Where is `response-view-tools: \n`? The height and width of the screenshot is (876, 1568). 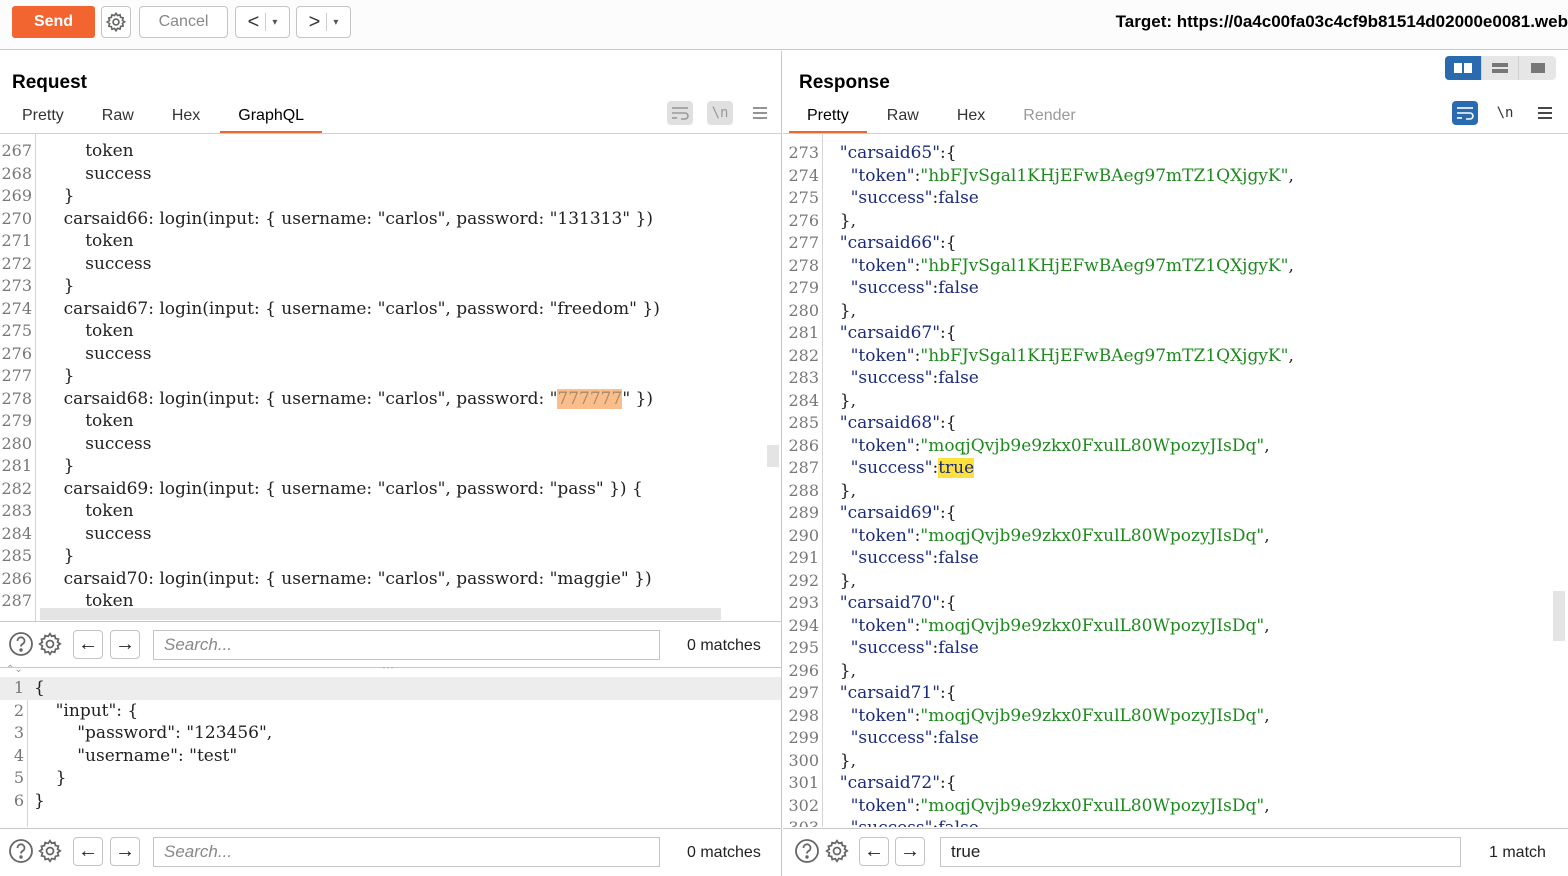
response-view-tools: \n is located at coordinates (1505, 113).